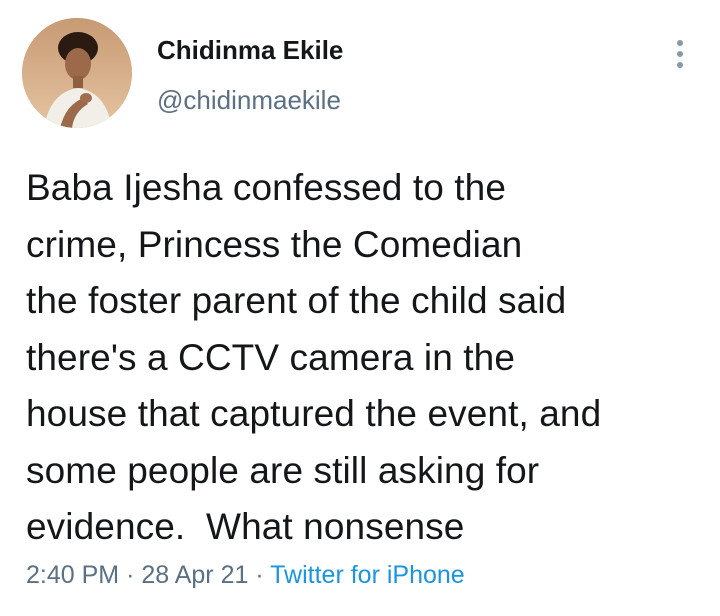  I want to click on profile-photo-icon, so click(77, 73).